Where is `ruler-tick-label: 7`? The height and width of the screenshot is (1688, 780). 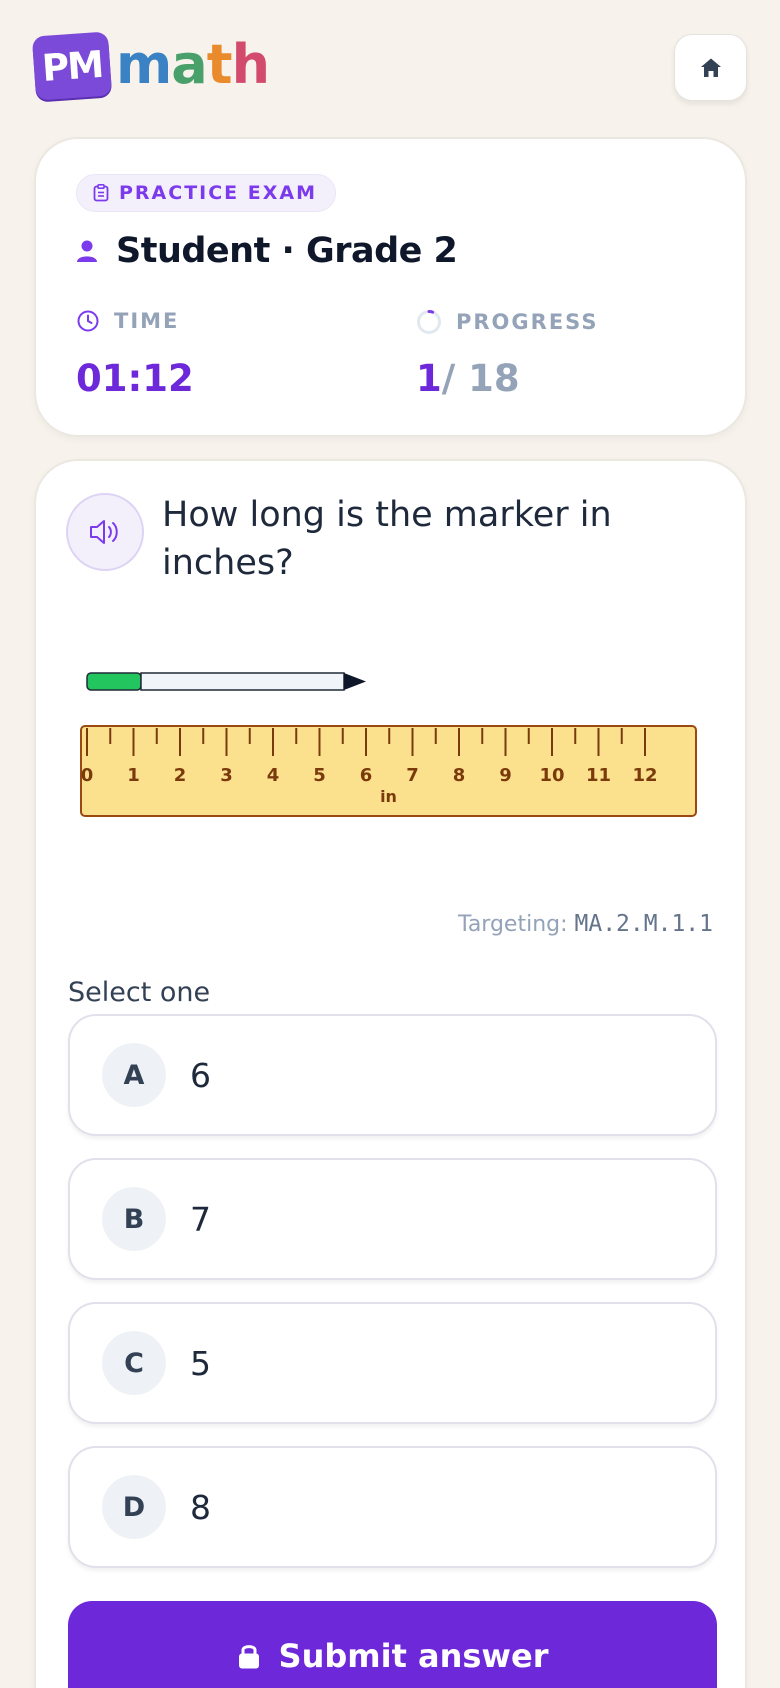
ruler-tick-label: 7 is located at coordinates (412, 775).